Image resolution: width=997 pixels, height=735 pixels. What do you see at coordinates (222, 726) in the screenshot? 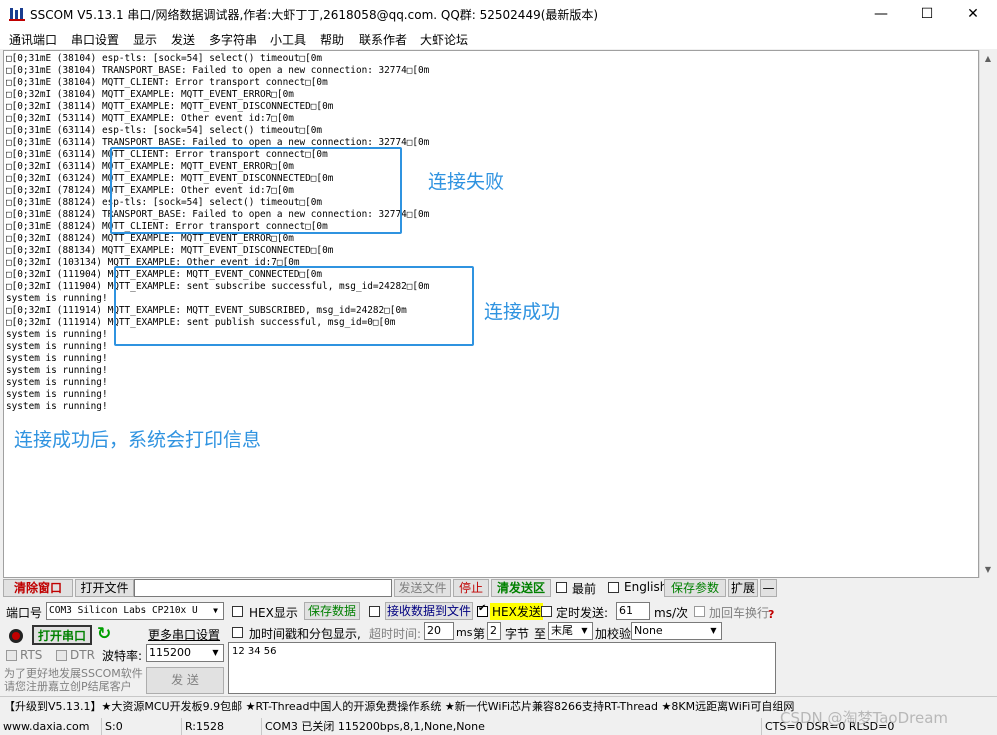
I see `status-received: R:1528` at bounding box center [222, 726].